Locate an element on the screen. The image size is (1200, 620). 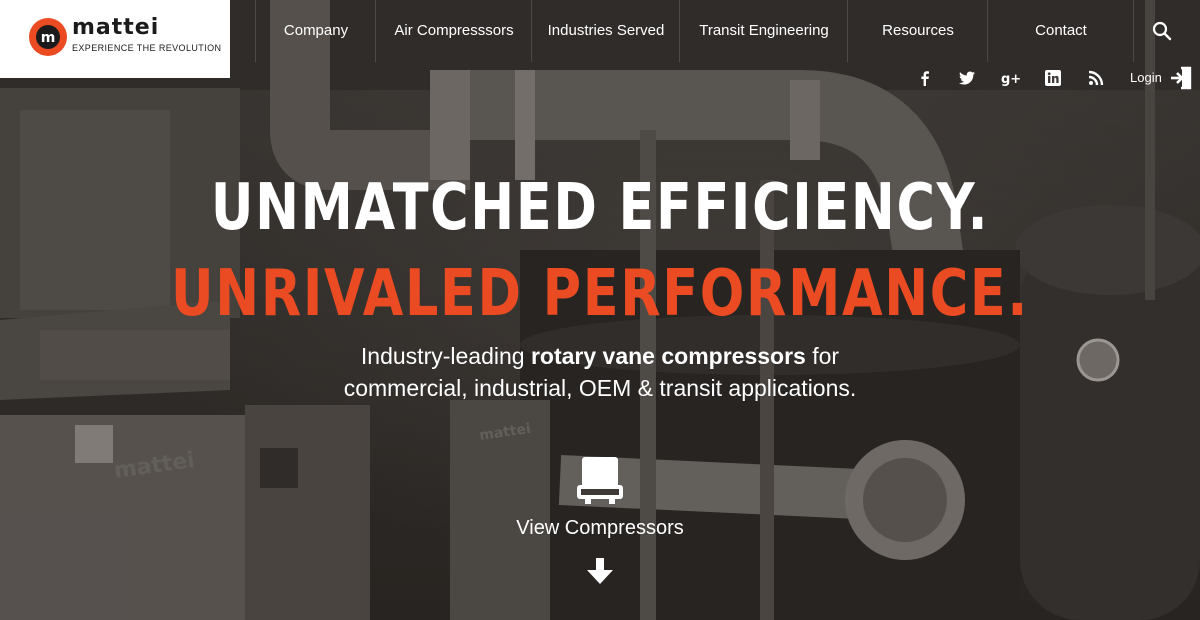
facebook-icon is located at coordinates (925, 78).